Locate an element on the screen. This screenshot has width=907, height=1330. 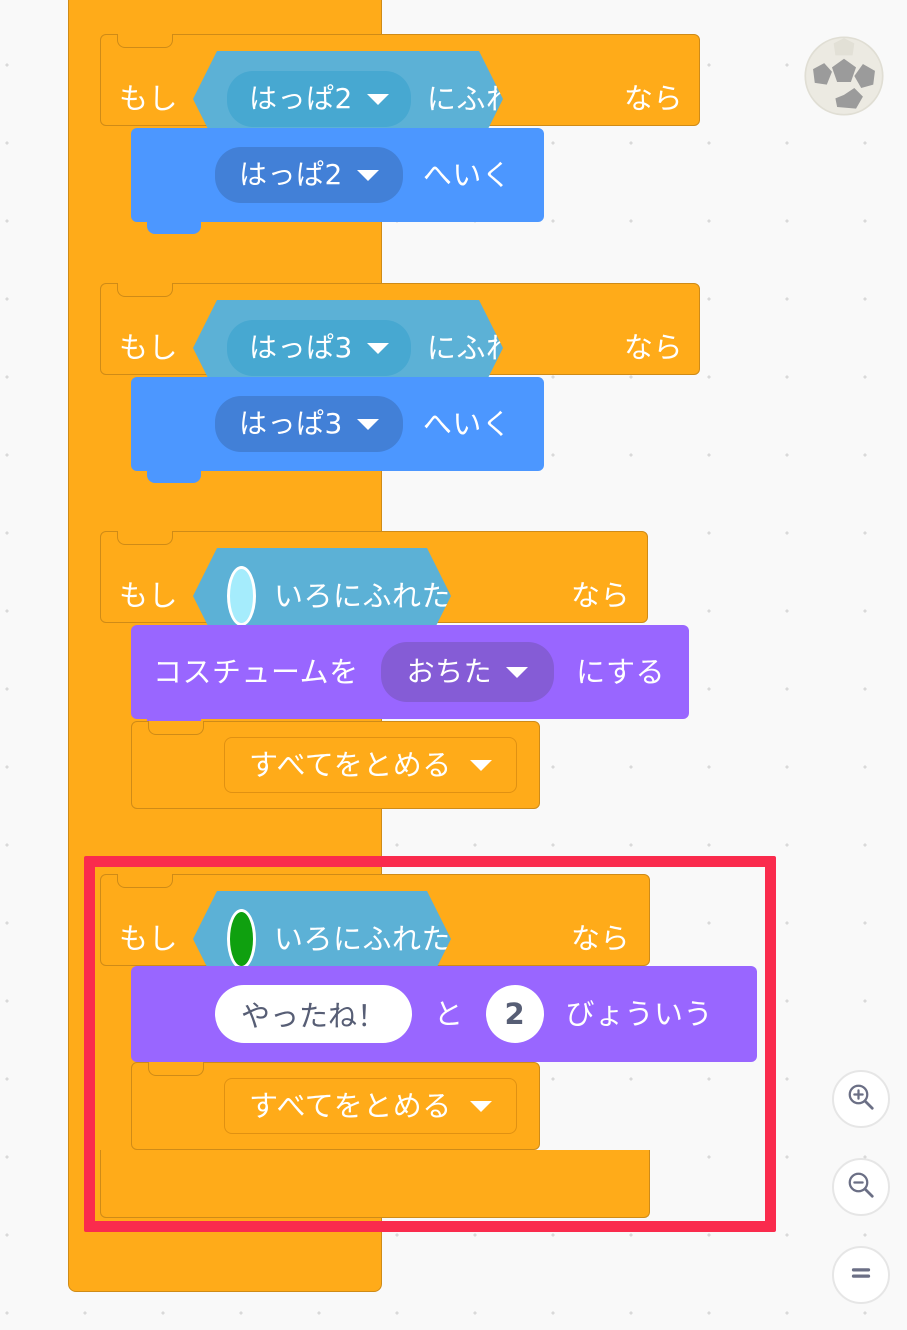
say-message-input: やったね！ is located at coordinates (314, 1014).